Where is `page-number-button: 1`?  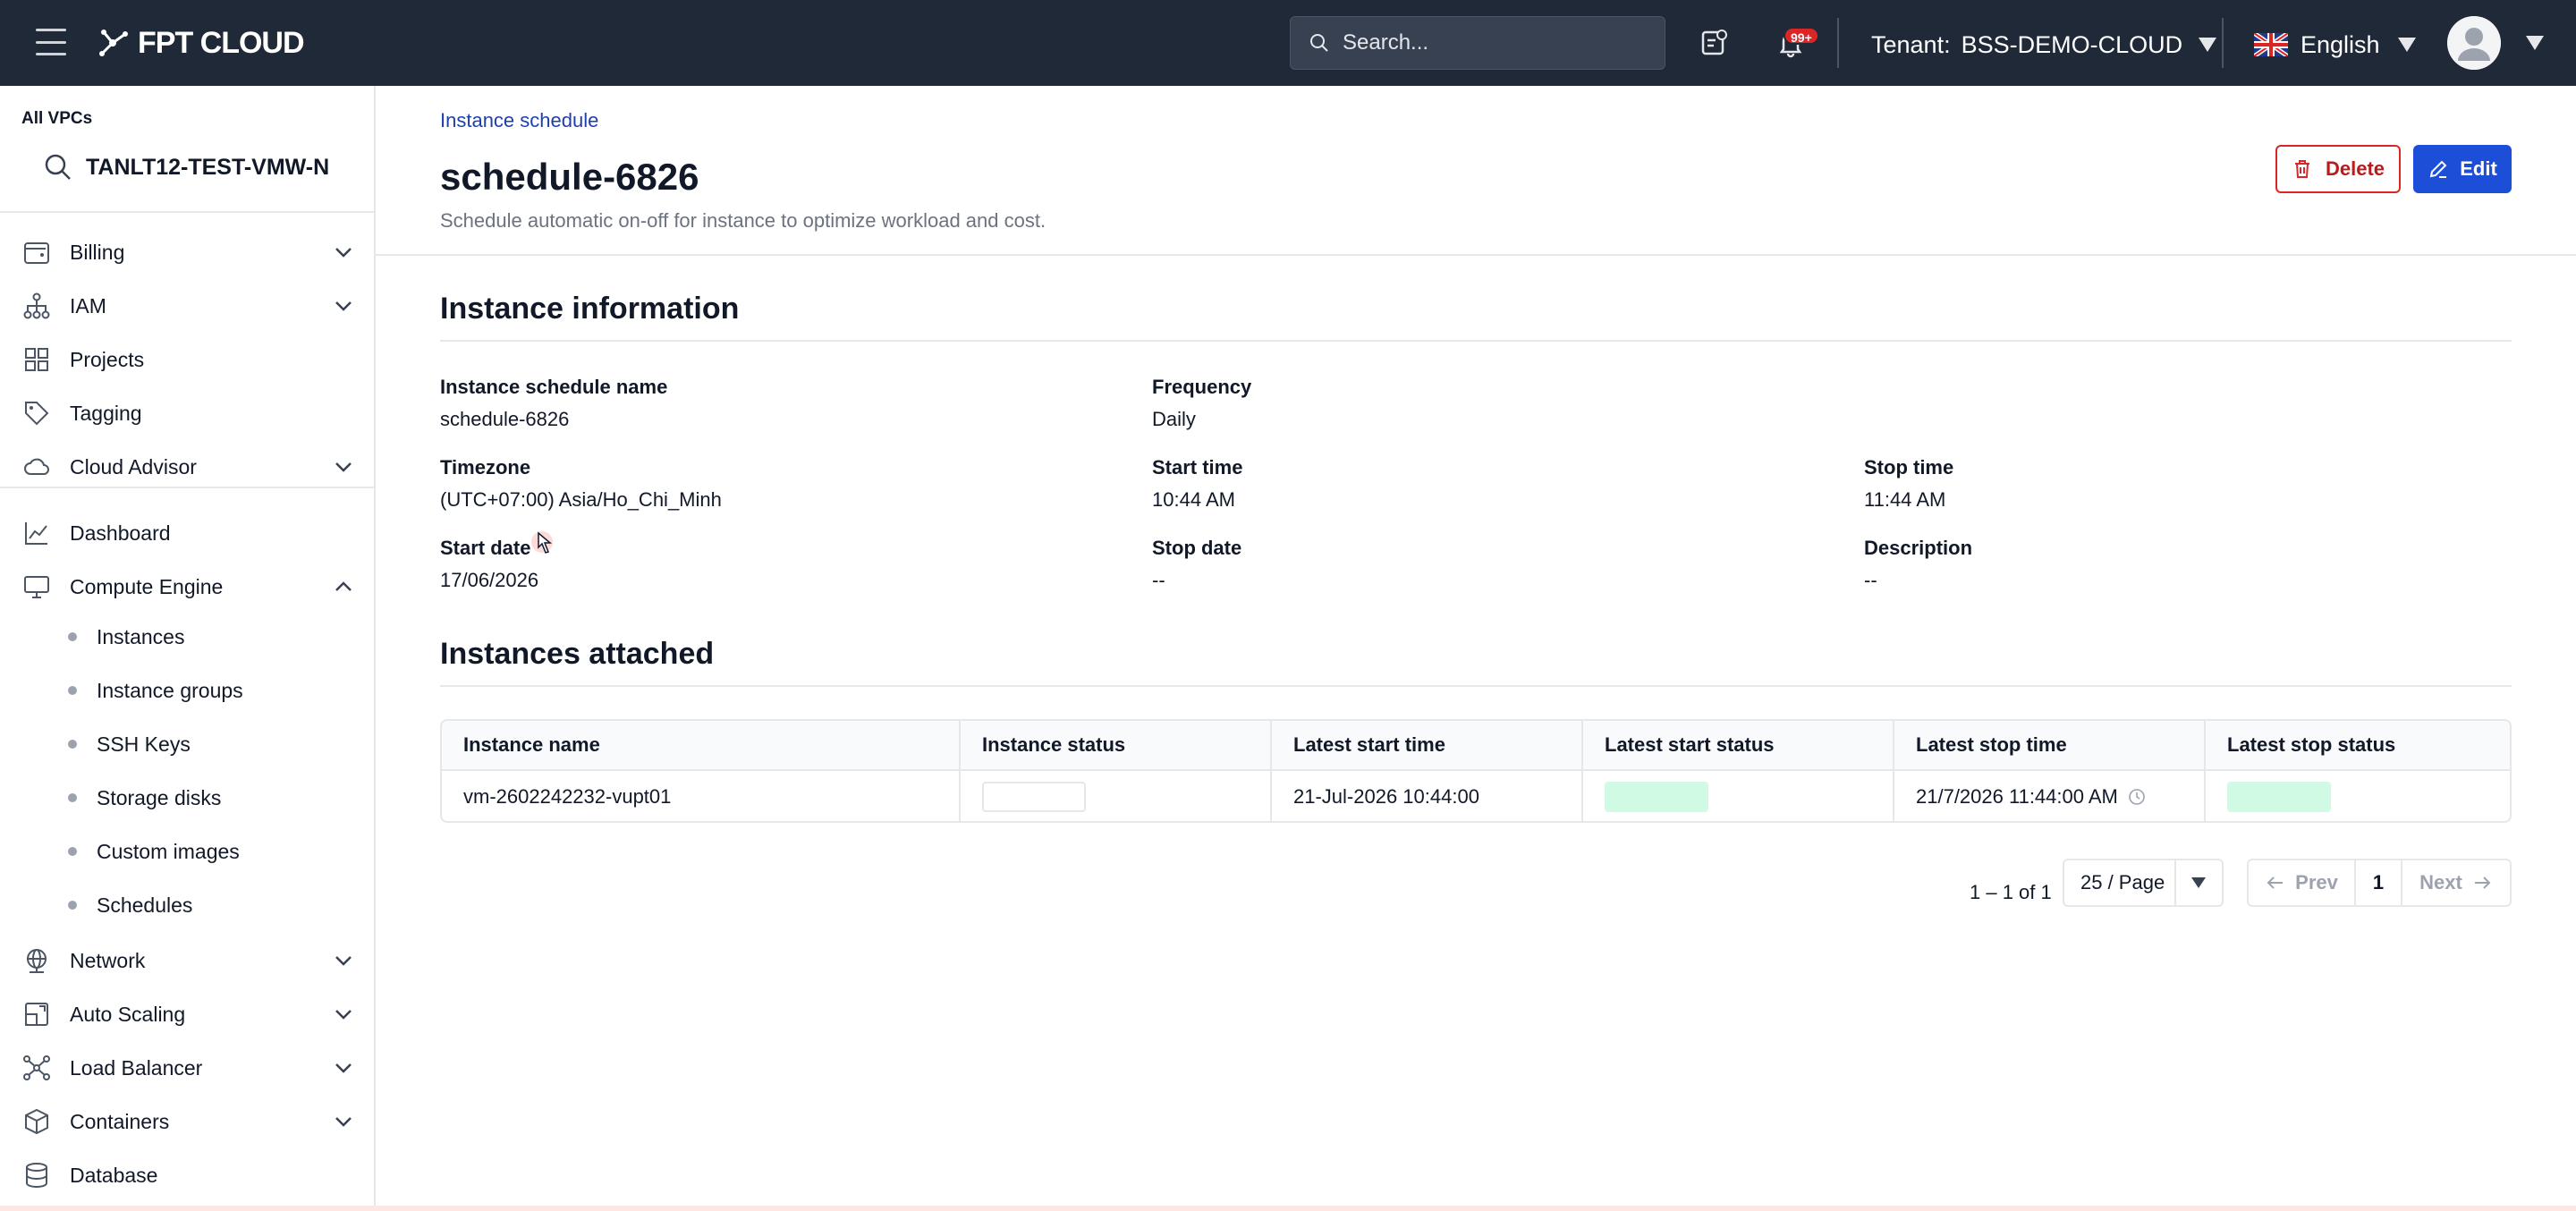
page-number-button: 1 is located at coordinates (2379, 882).